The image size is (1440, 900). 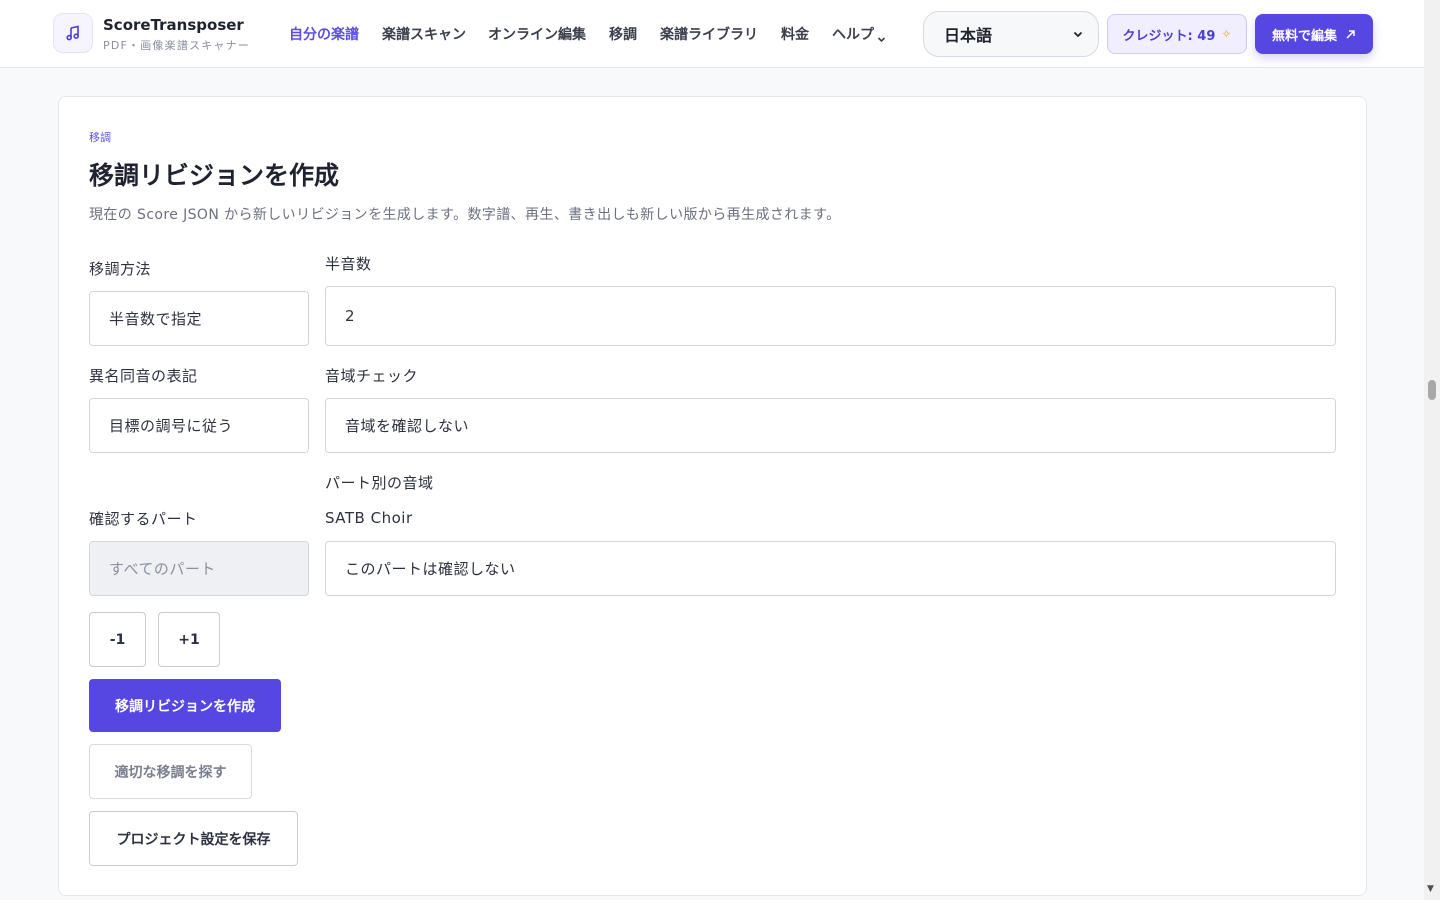 I want to click on language-value: 日本語, so click(x=968, y=35).